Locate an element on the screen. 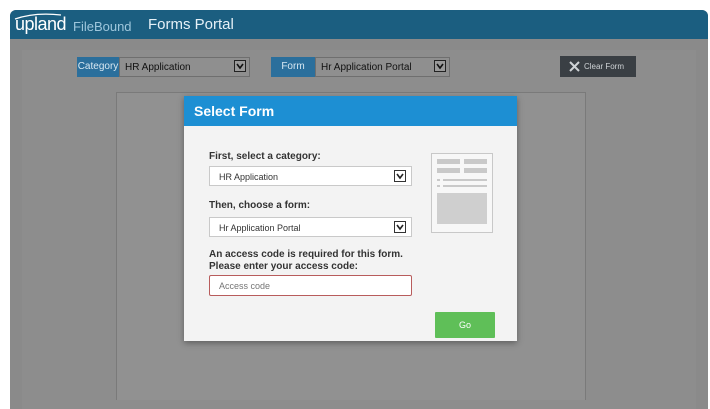 Image resolution: width=710 pixels, height=409 pixels. form-select: Hr Application Portal is located at coordinates (382, 67).